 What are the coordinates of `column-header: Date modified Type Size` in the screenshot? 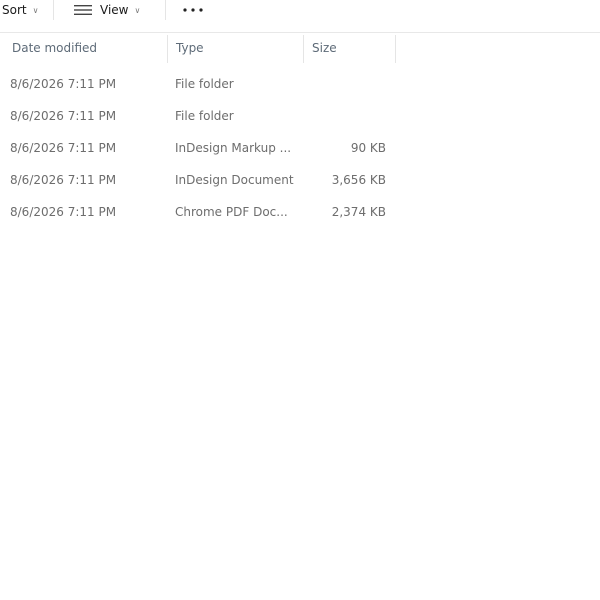 It's located at (300, 48).